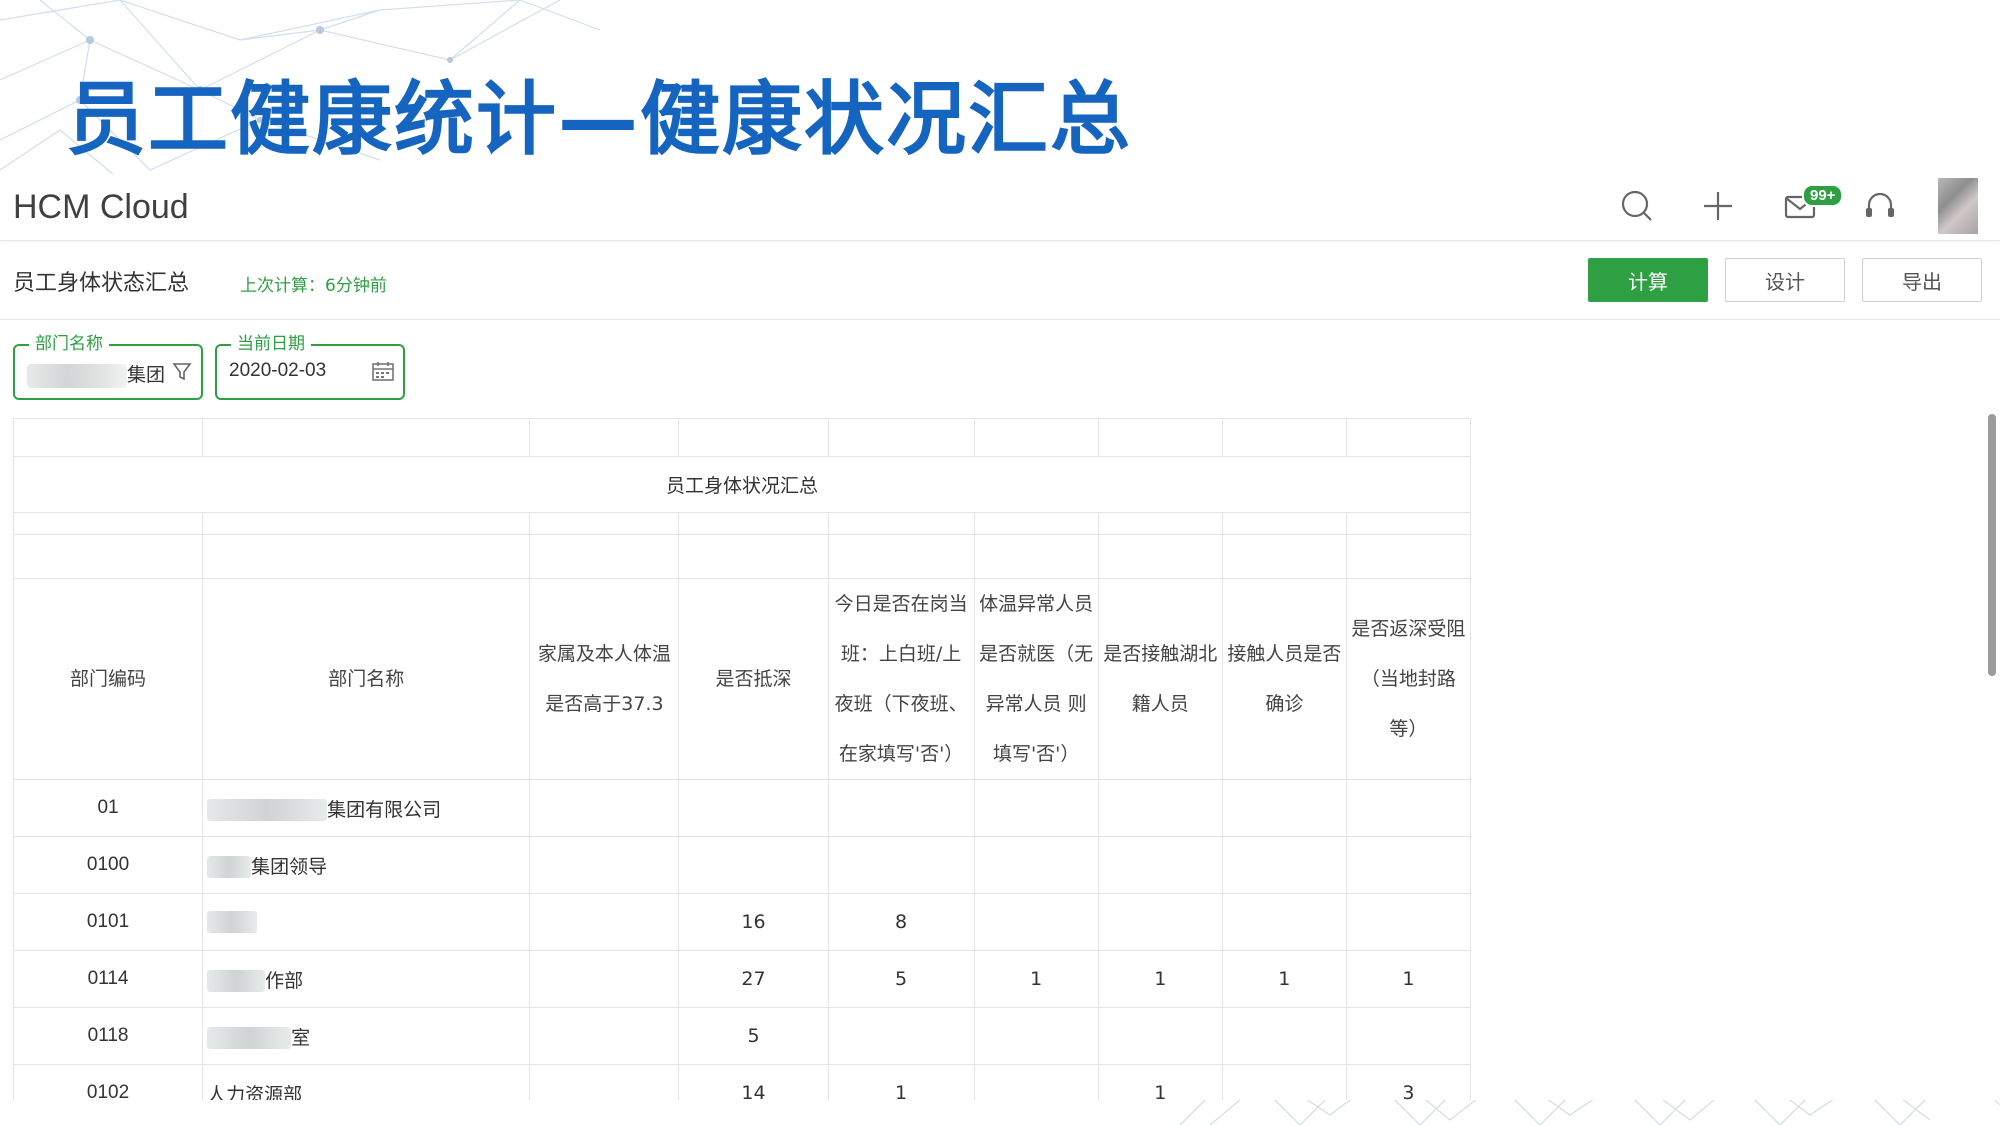 This screenshot has height=1125, width=2000. Describe the element at coordinates (108, 1082) in the screenshot. I see `dept-code-cell: 0102` at that location.